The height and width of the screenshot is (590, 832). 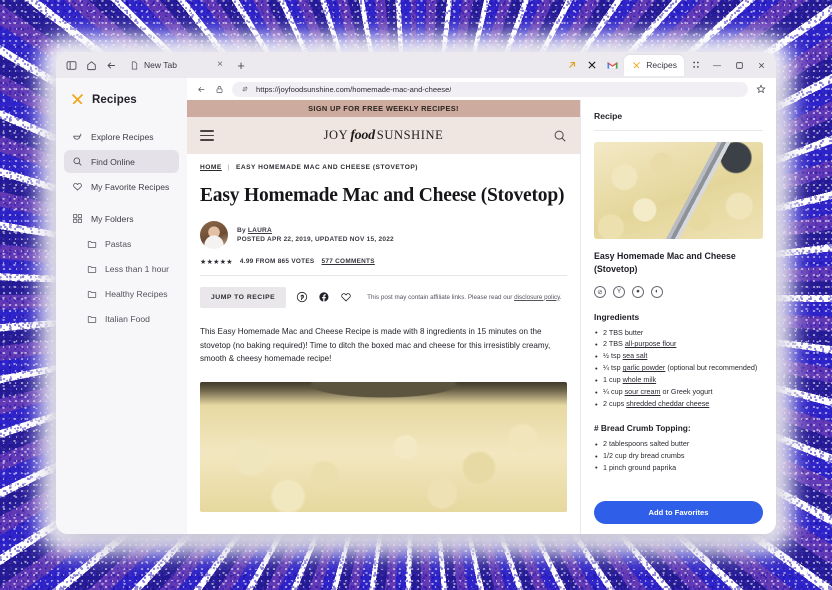 I want to click on site-logo: JOY food SUNSHINE, so click(x=384, y=136).